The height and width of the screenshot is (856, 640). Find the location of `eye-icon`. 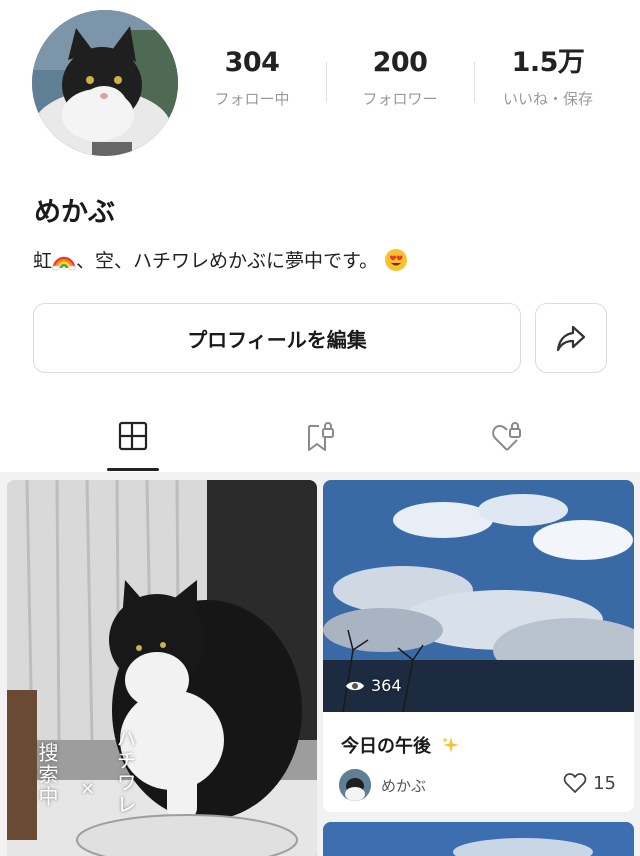

eye-icon is located at coordinates (355, 685).